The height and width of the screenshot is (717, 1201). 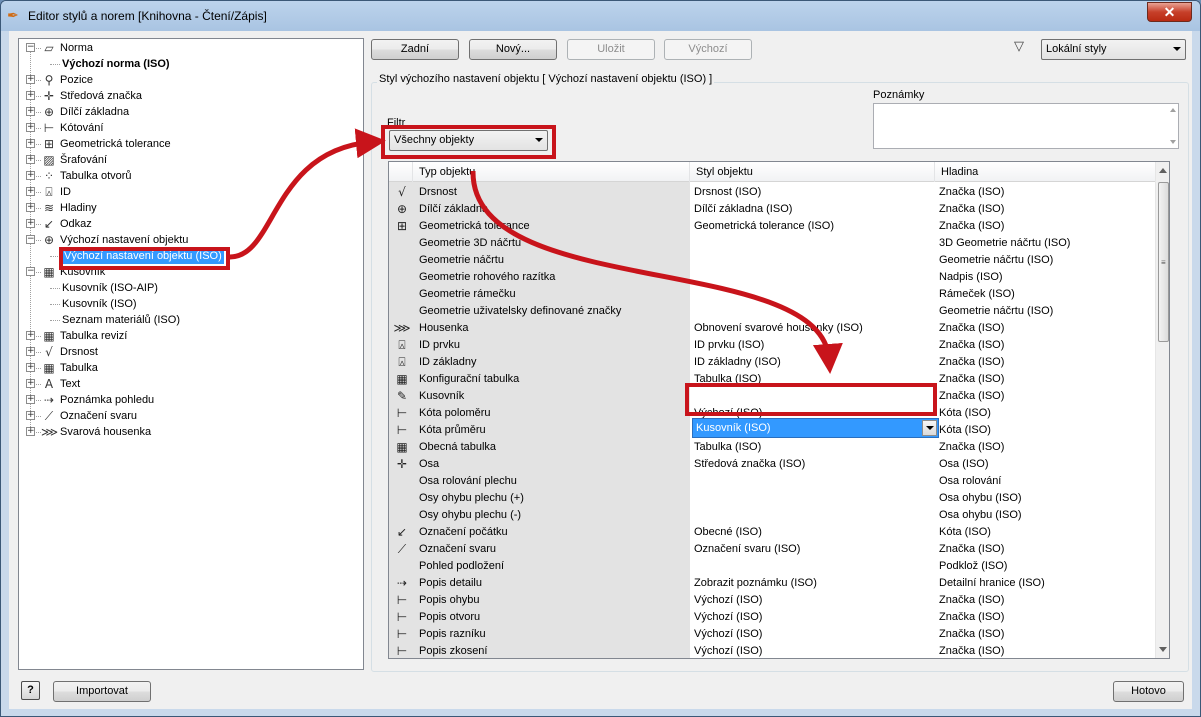 I want to click on tree-item: Výchozí norma (ISO), so click(x=191, y=64).